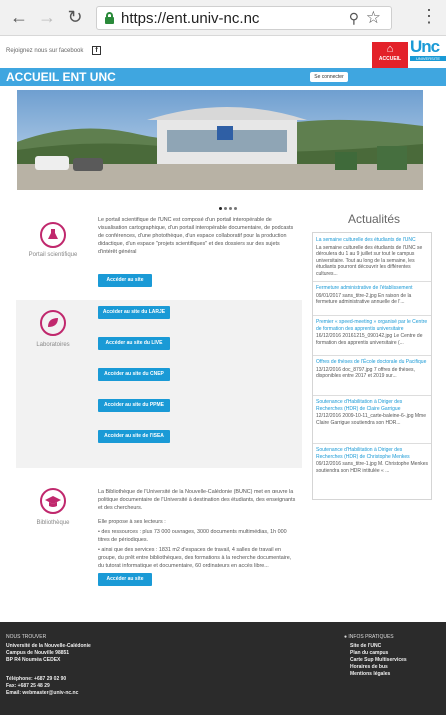  I want to click on login-button: Se connecter, so click(329, 77).